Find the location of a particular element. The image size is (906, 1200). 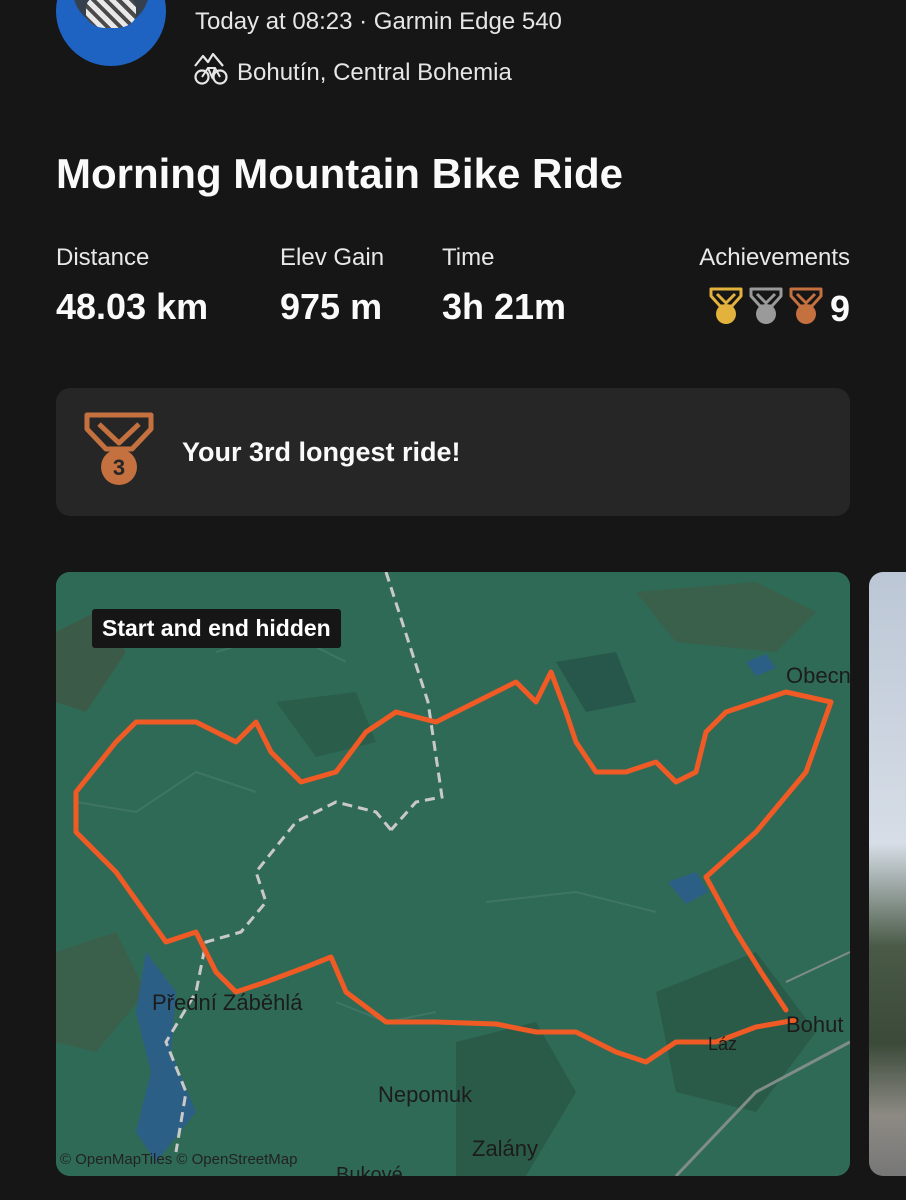

stat-label: Distance is located at coordinates (103, 257).